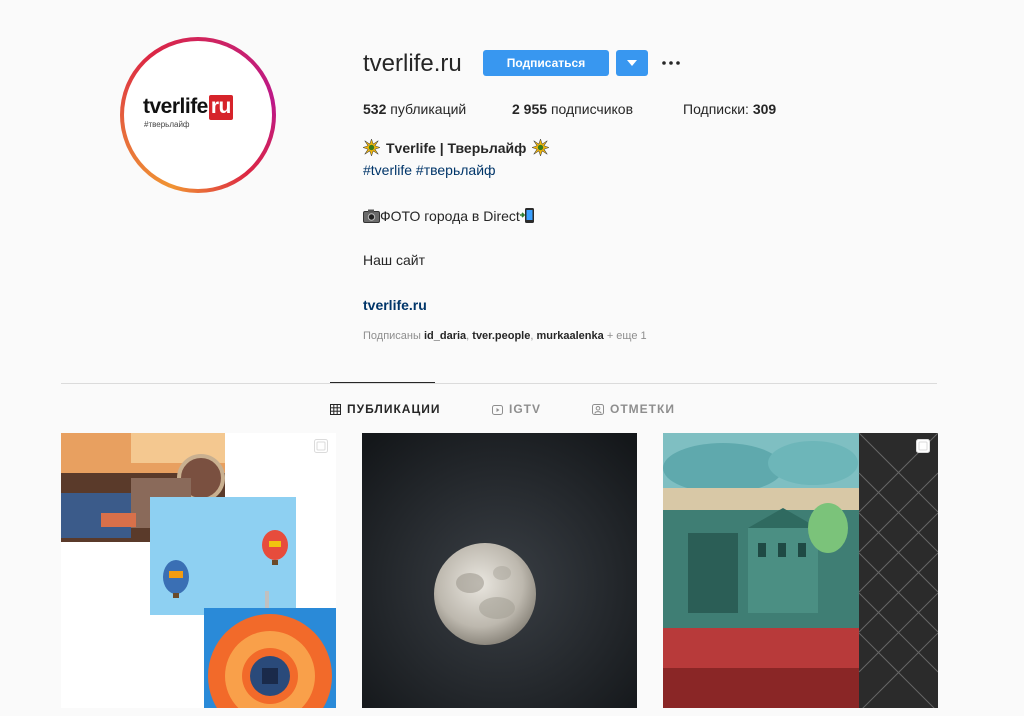  I want to click on post-image-moon, so click(499, 570).